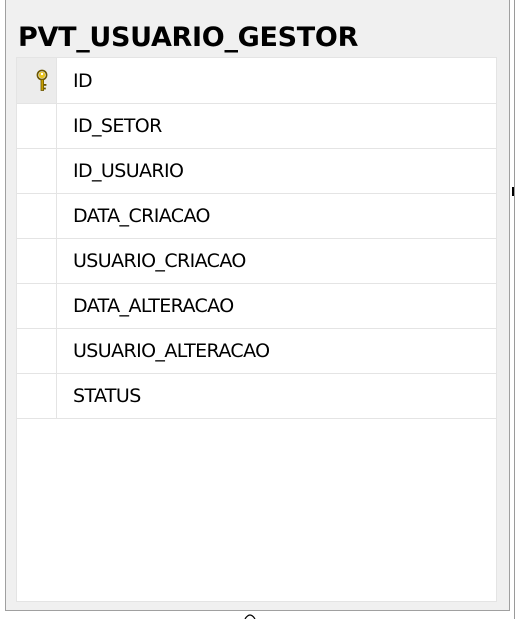 Image resolution: width=518 pixels, height=619 pixels. I want to click on column-name: STATUS, so click(107, 396).